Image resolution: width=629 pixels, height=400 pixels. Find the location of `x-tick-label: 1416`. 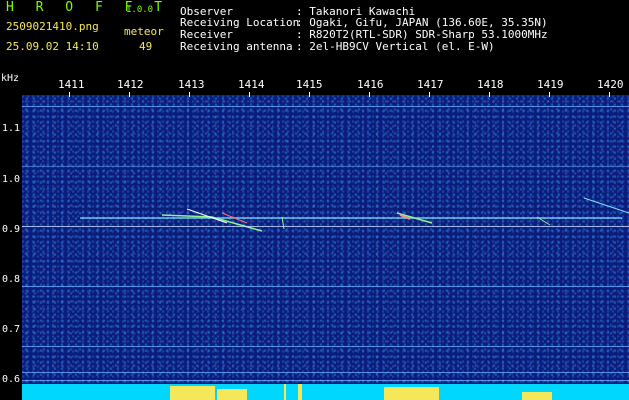

x-tick-label: 1416 is located at coordinates (370, 84).